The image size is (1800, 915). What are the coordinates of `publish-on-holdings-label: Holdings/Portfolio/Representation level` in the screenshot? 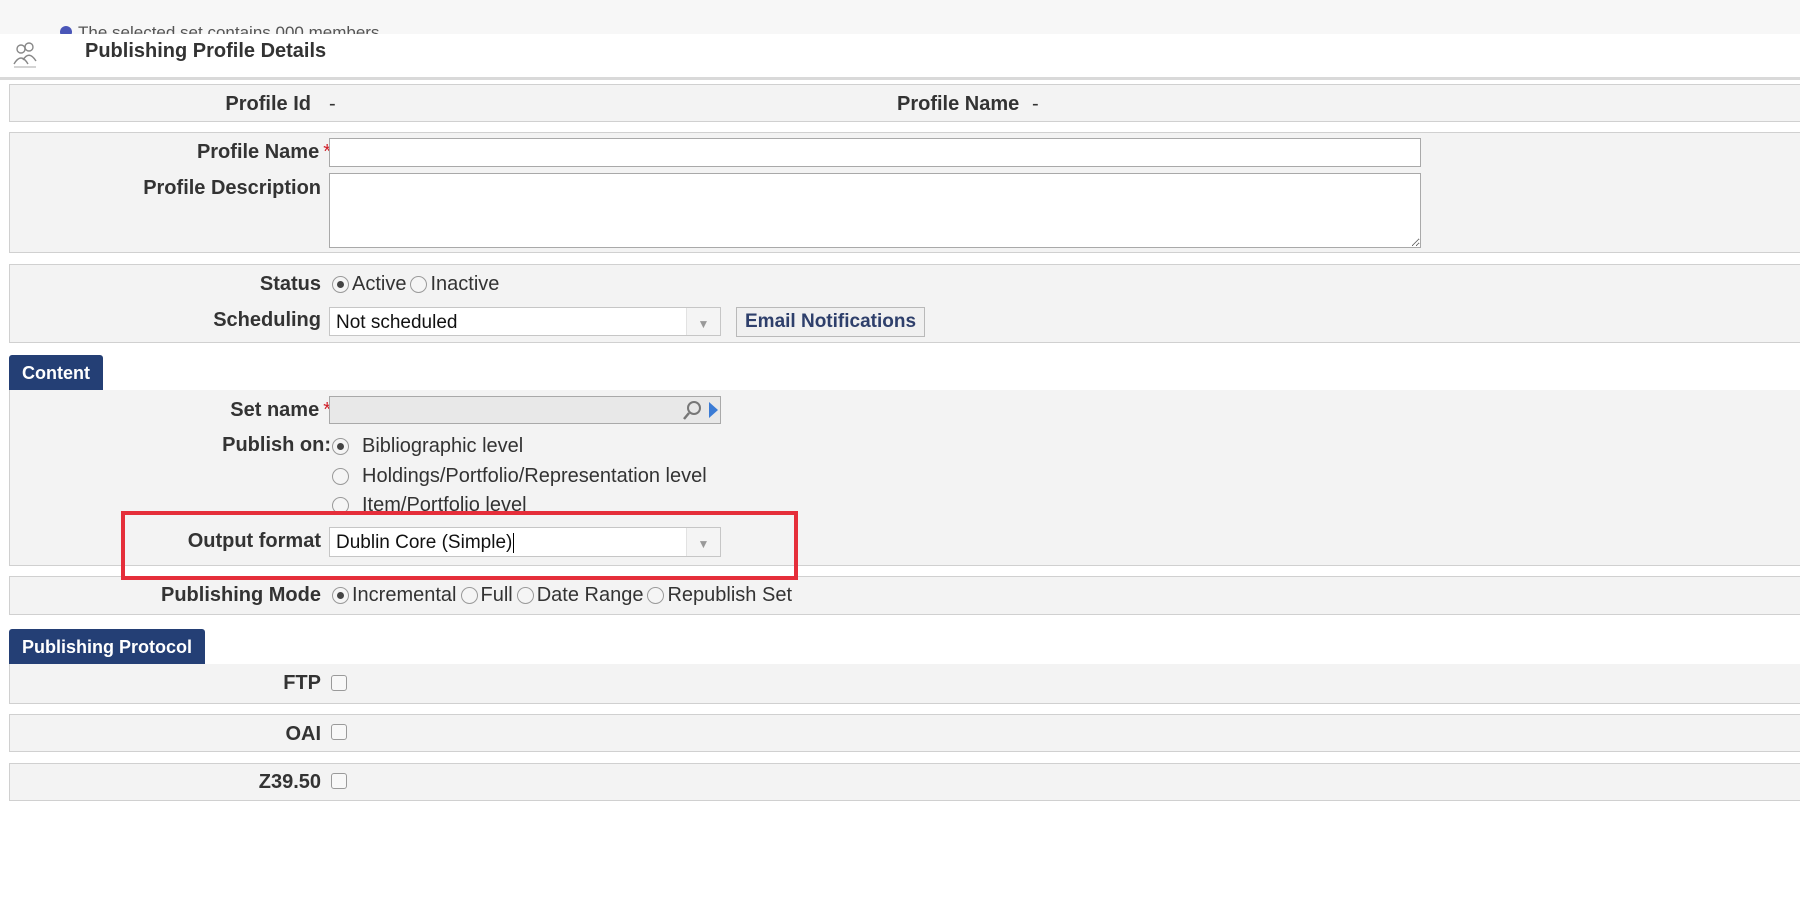 It's located at (534, 476).